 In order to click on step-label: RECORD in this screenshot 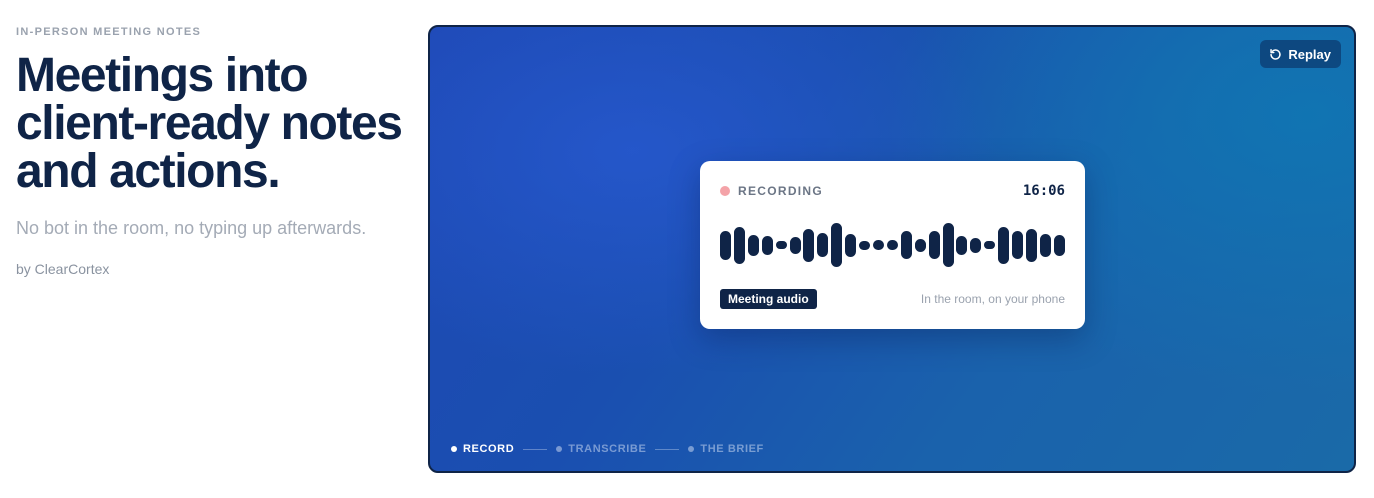, I will do `click(489, 449)`.